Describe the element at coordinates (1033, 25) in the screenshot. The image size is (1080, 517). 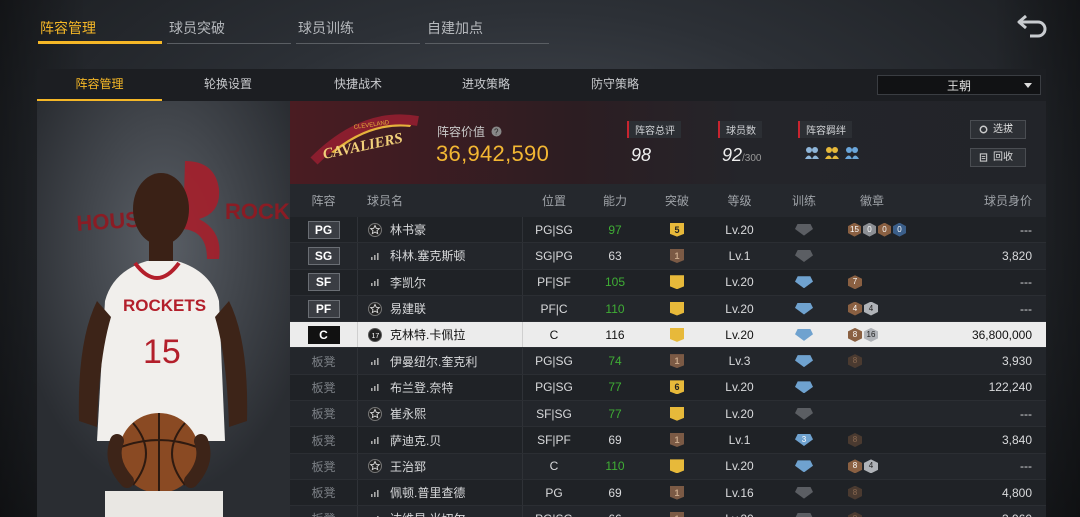
I see `back-button` at that location.